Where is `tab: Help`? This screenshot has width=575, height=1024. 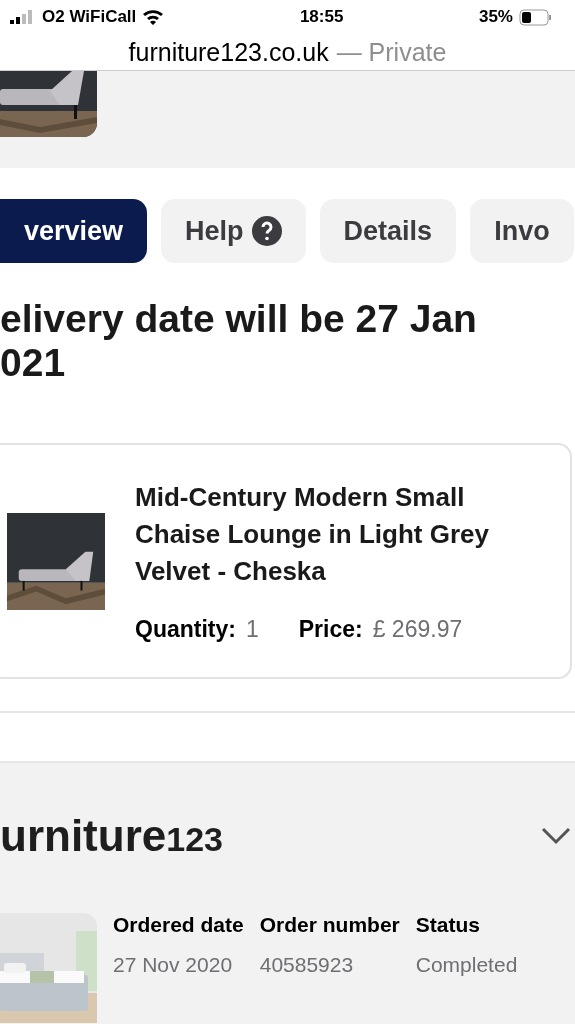
tab: Help is located at coordinates (233, 231).